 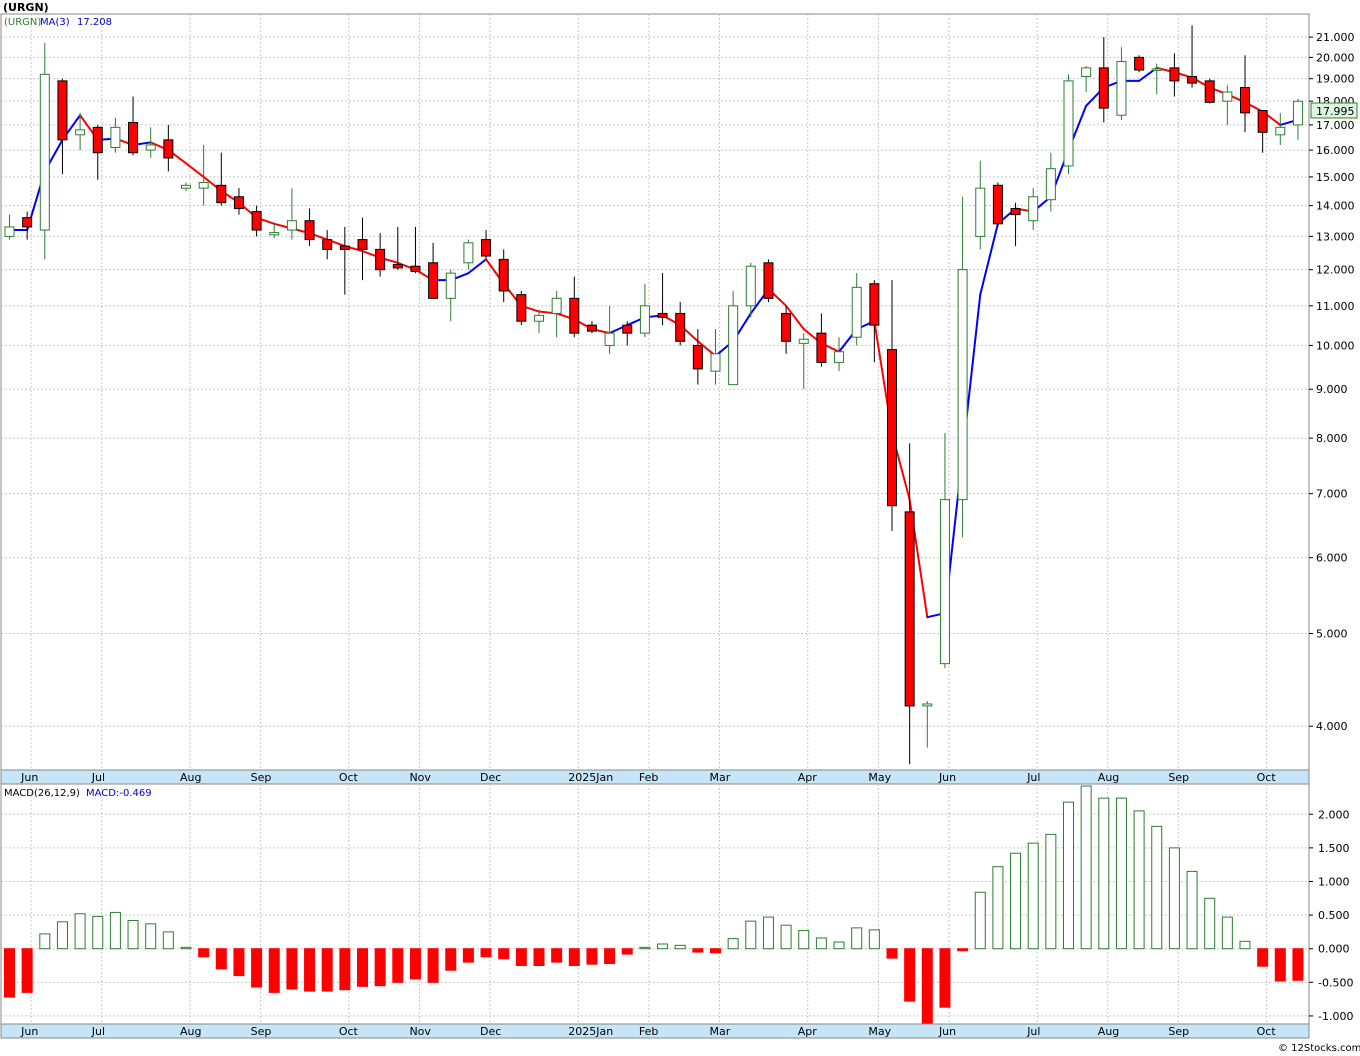 I want to click on price-tick-label: 13.000, so click(x=1335, y=236).